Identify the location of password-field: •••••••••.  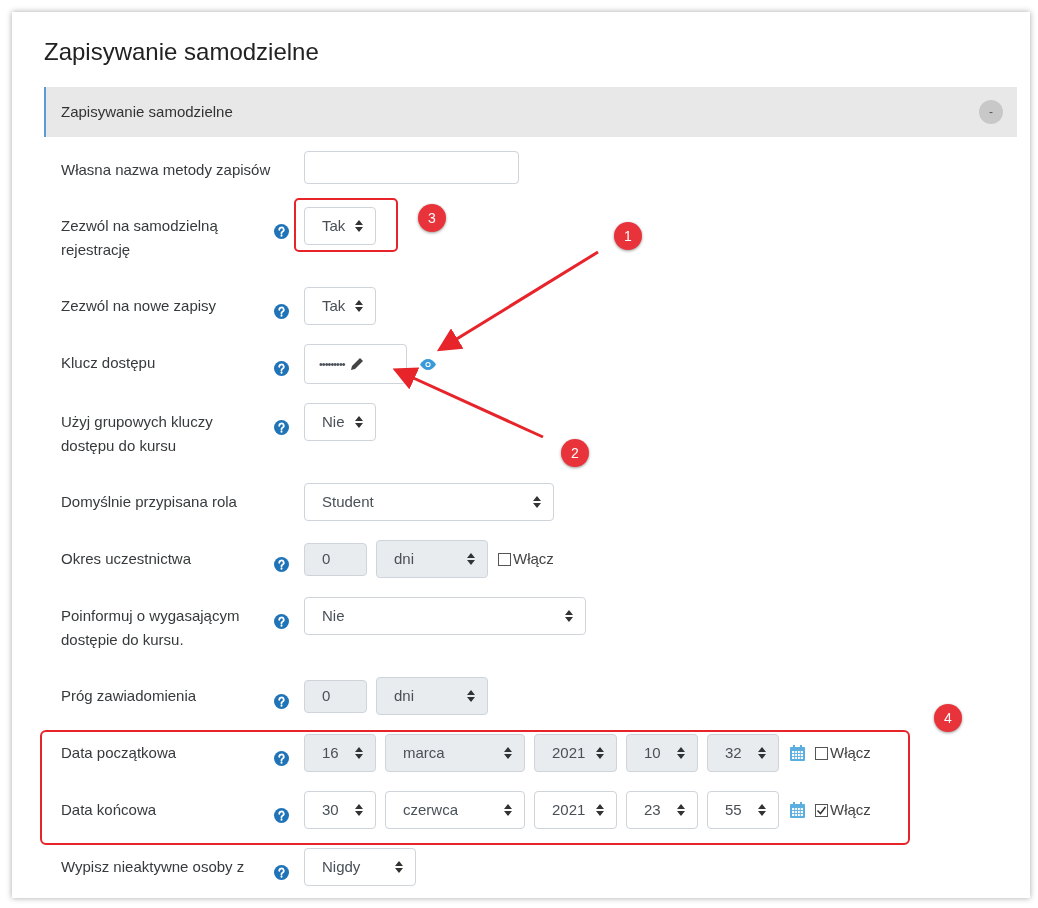
(355, 364).